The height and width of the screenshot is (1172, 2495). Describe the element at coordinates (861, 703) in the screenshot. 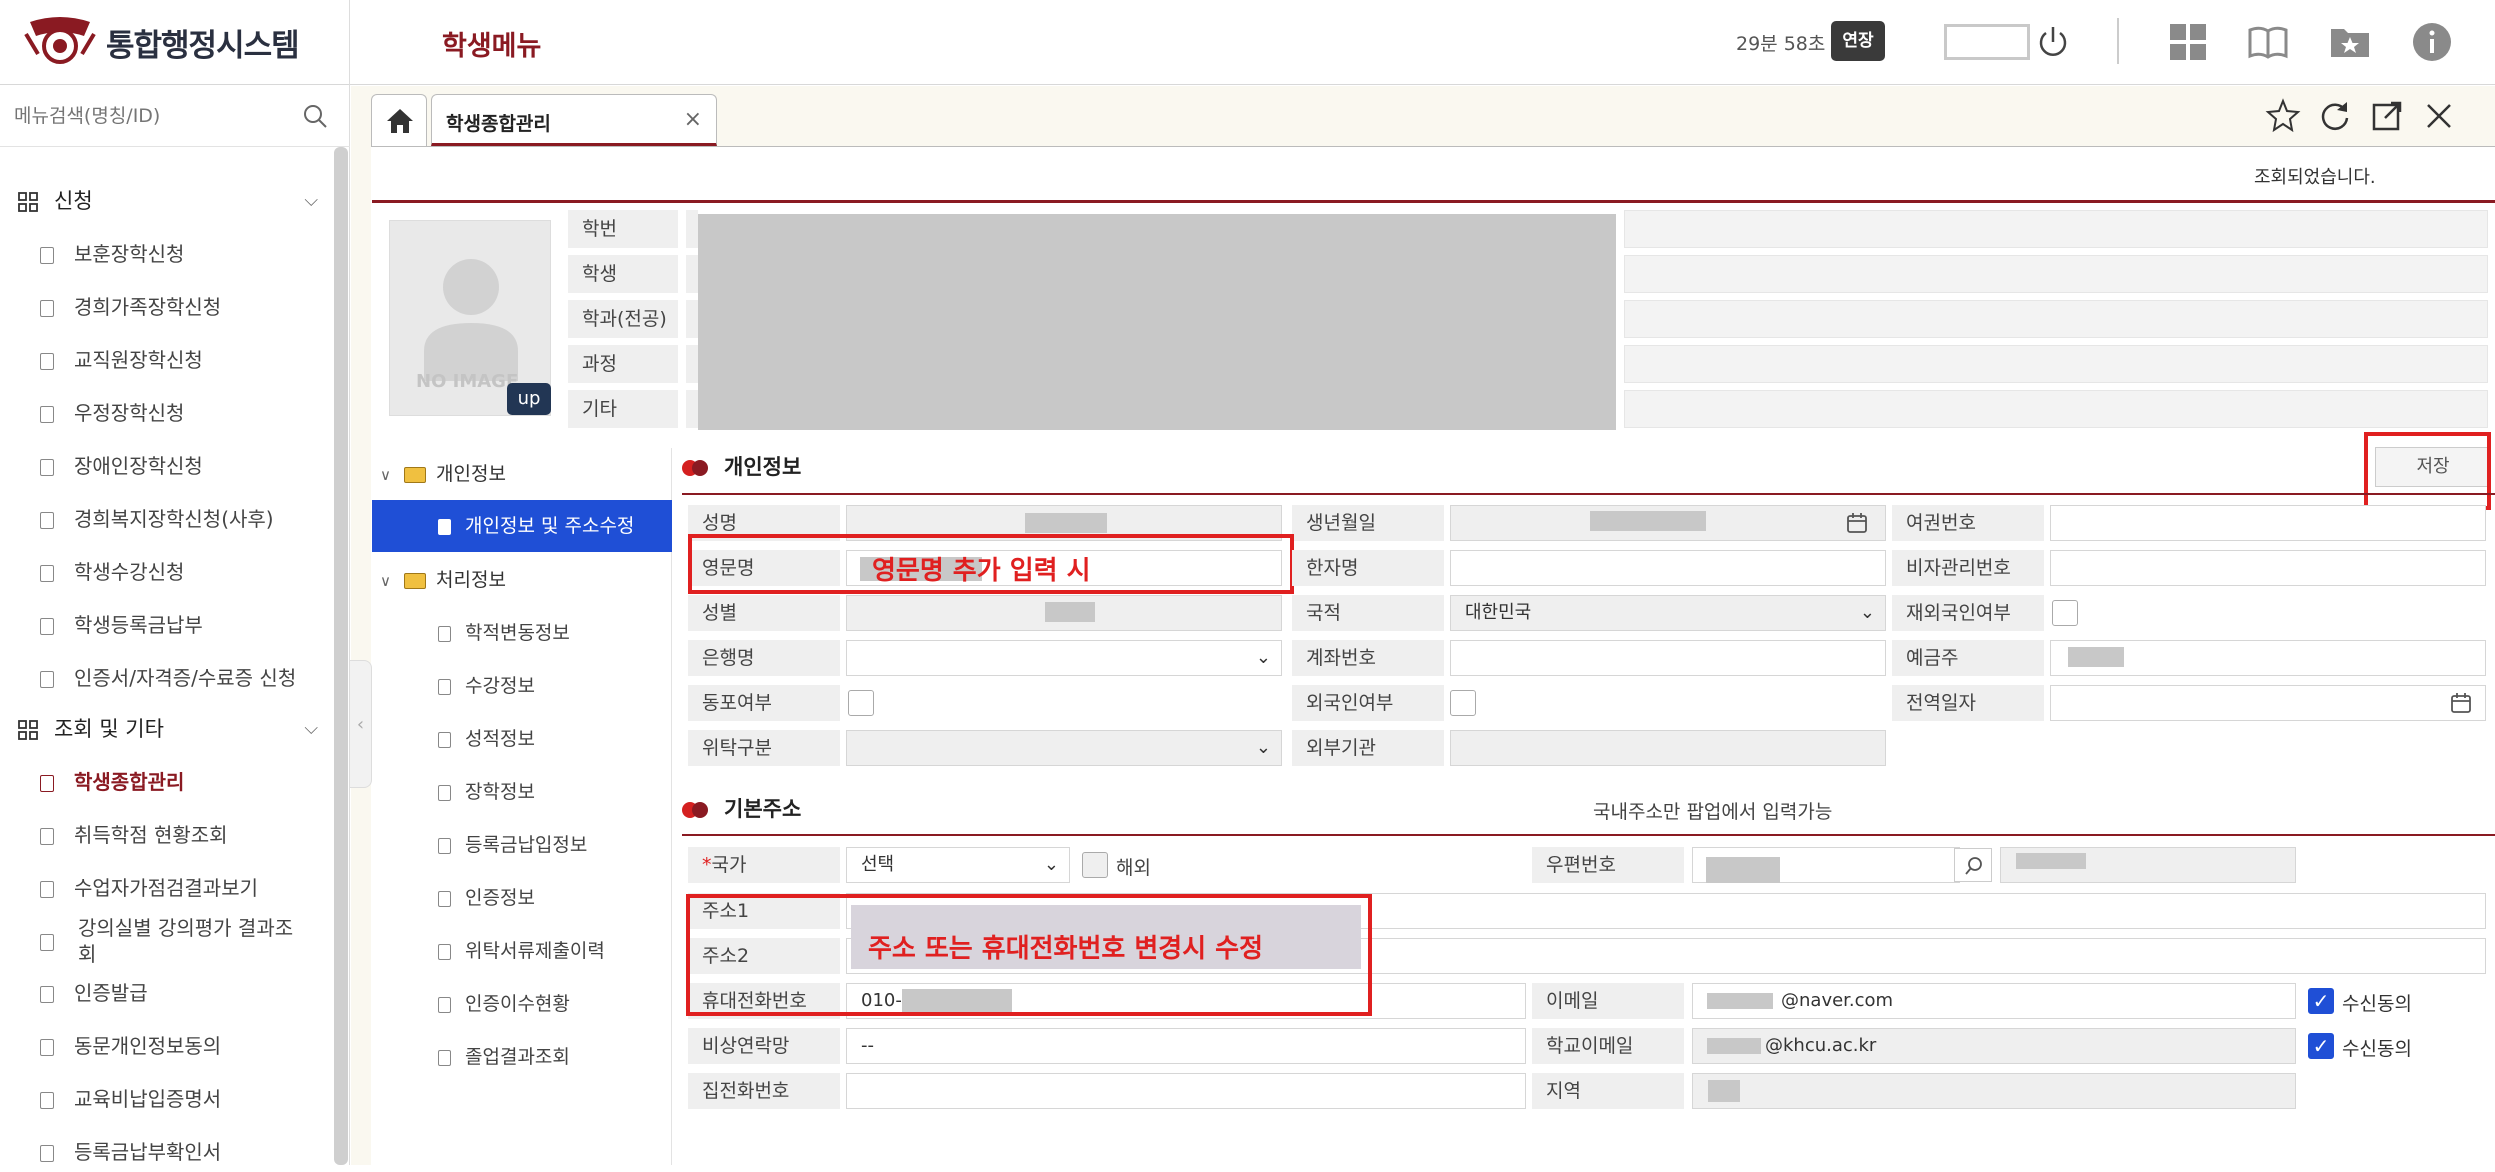

I see `overseas-korean-checkbox` at that location.